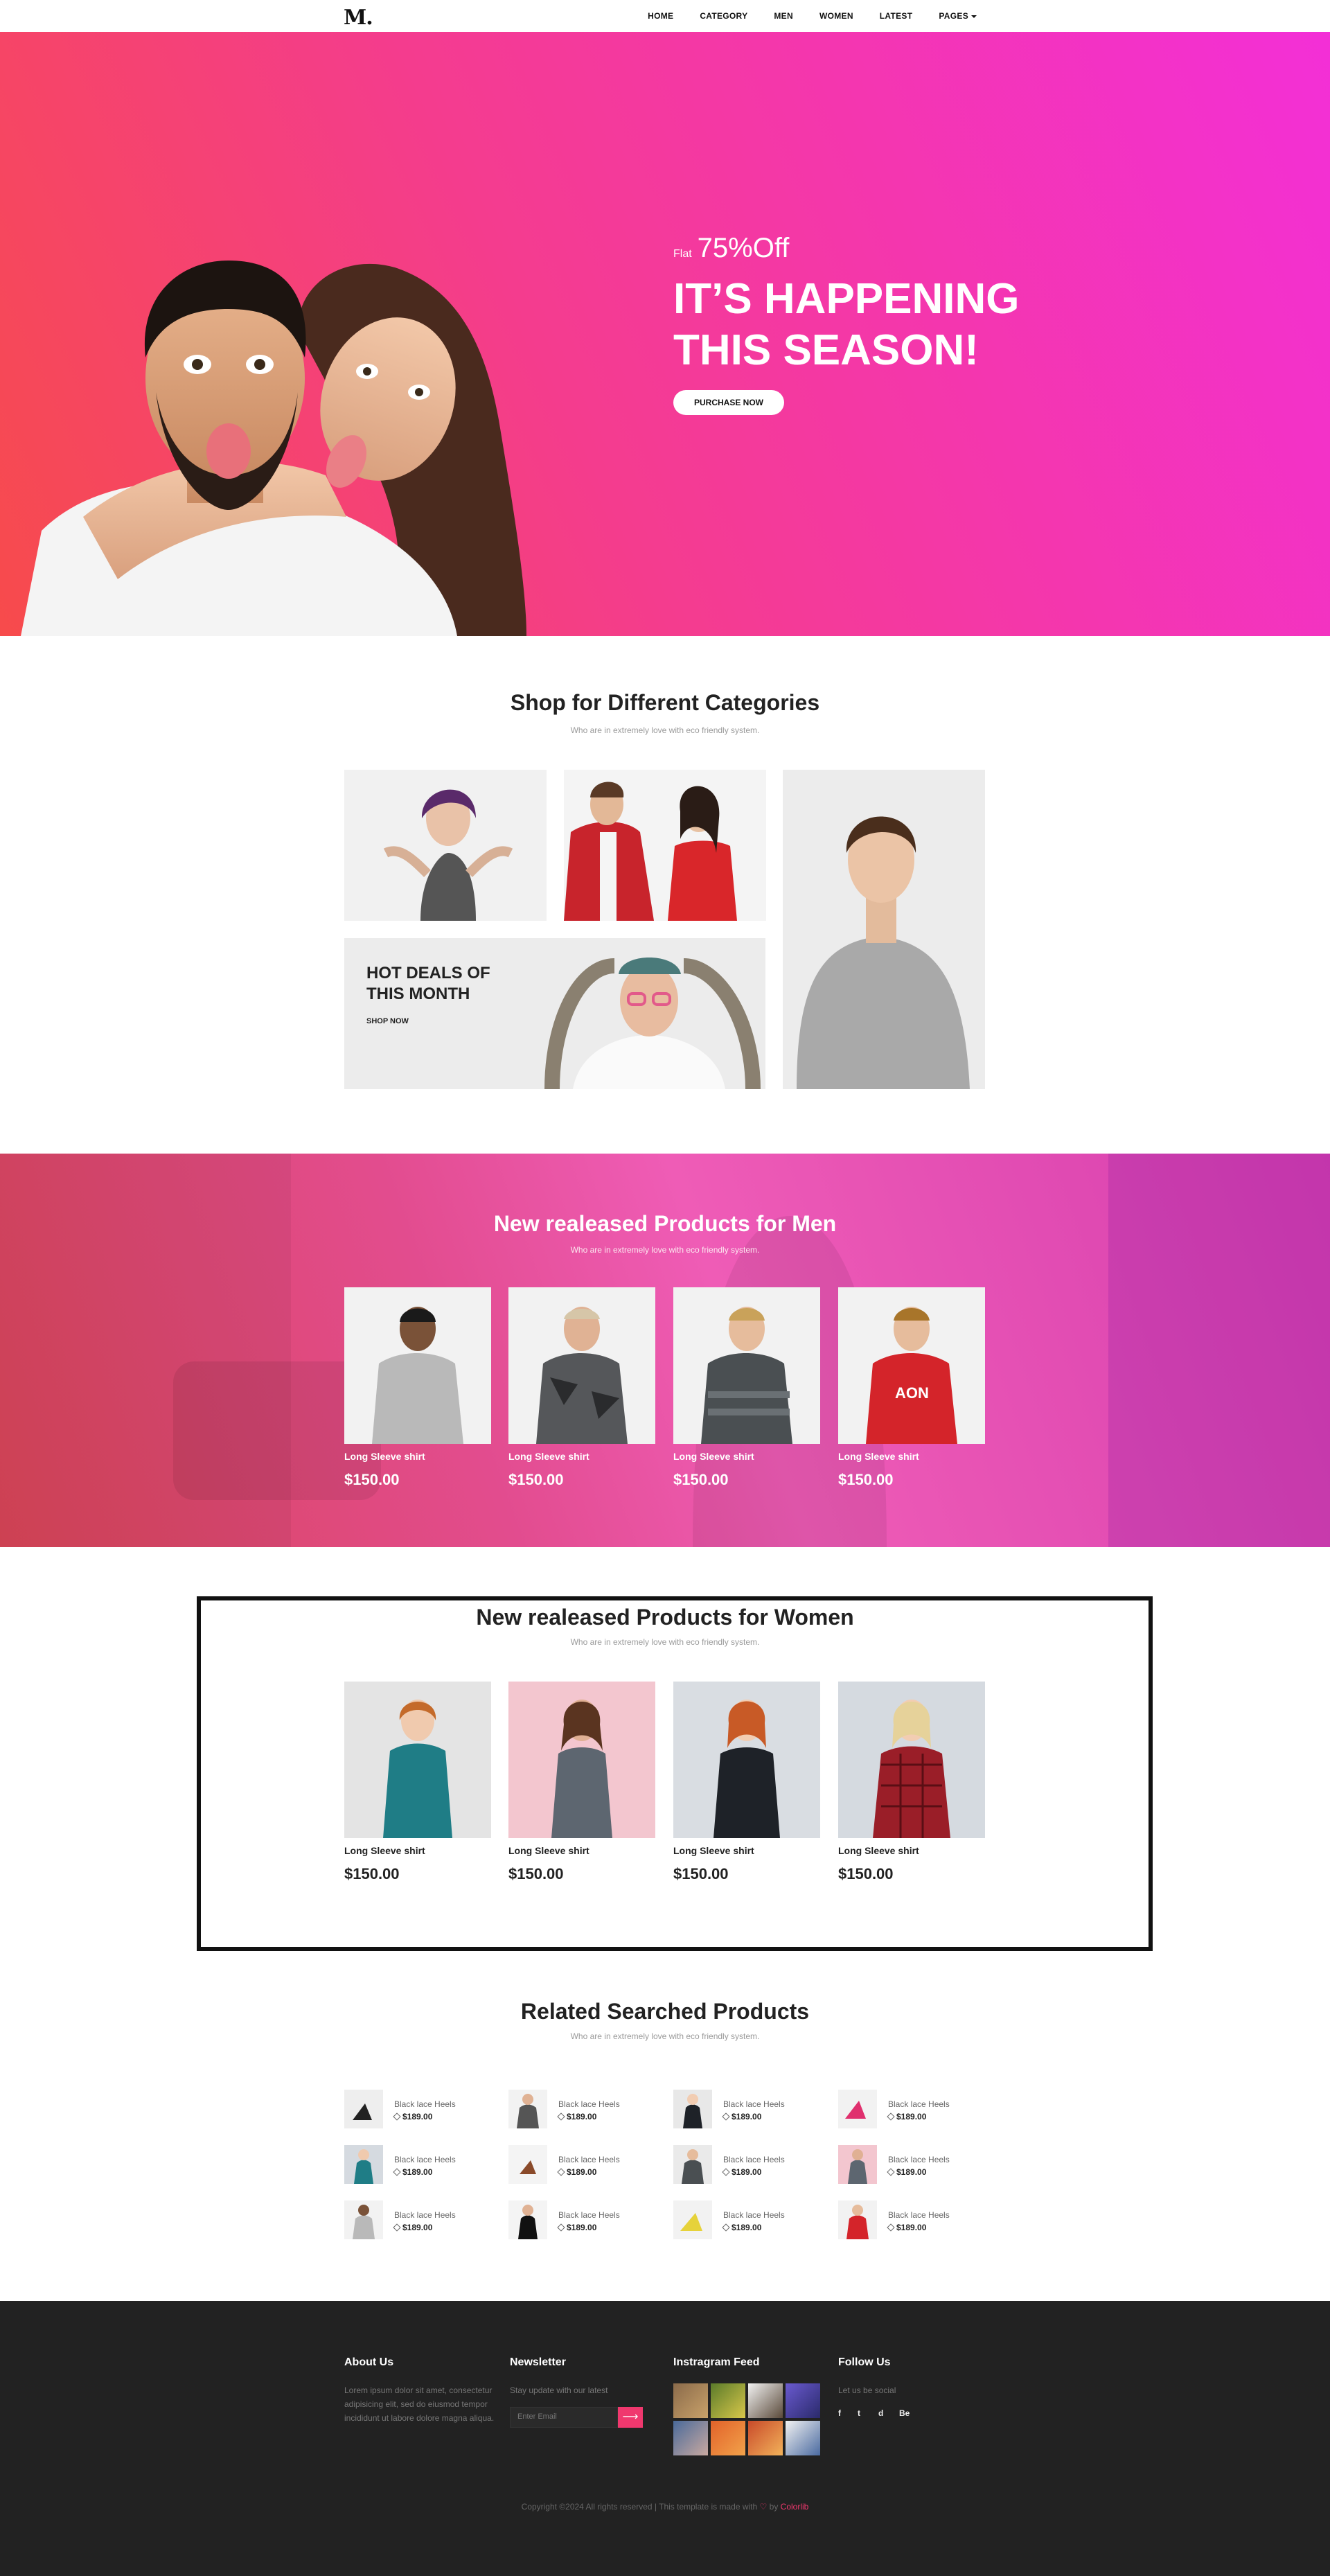 Image resolution: width=1330 pixels, height=2576 pixels. What do you see at coordinates (753, 2219) in the screenshot?
I see `related-item-11: Black lace Heels $189.00` at bounding box center [753, 2219].